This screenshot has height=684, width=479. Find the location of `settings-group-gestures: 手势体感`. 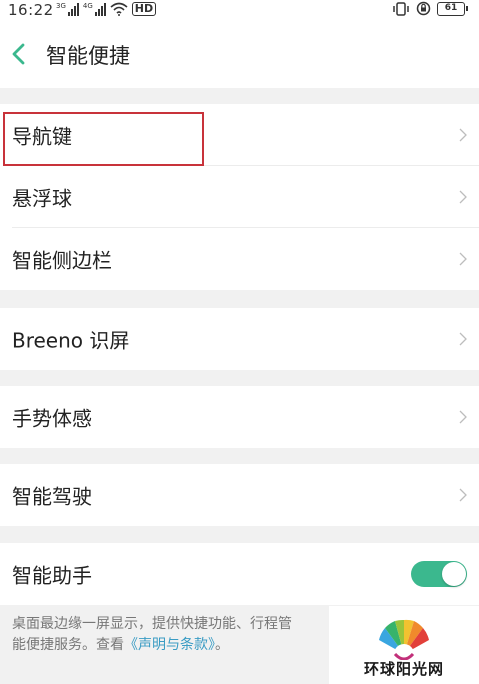

settings-group-gestures: 手势体感 is located at coordinates (239, 417).